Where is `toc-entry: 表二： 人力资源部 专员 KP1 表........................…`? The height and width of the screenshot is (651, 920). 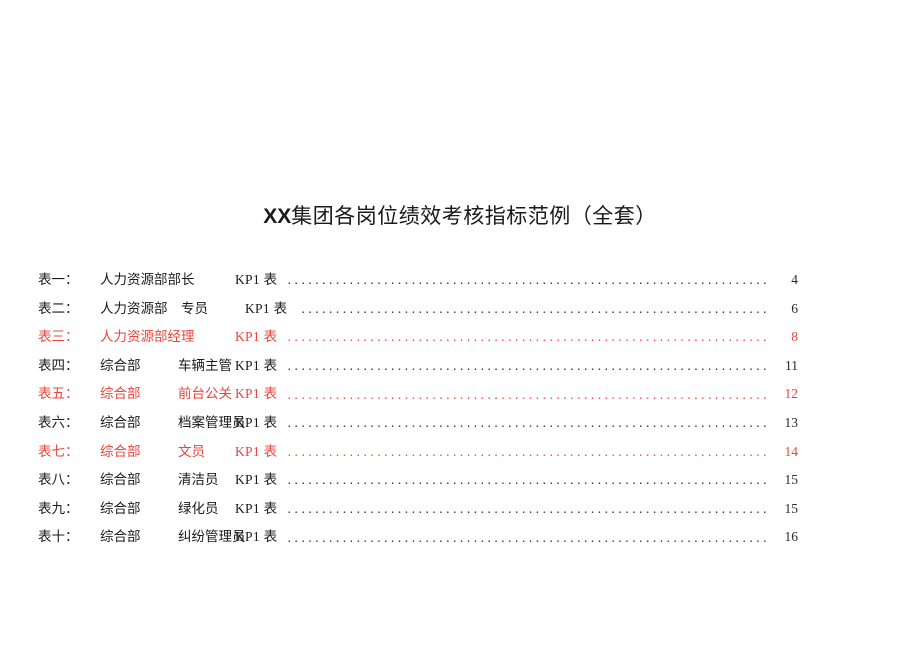 toc-entry: 表二： 人力资源部 专员 KP1 表........................… is located at coordinates (418, 309).